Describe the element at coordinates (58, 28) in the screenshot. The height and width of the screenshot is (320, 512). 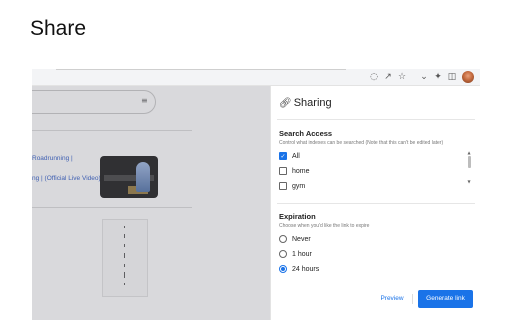
I see `page-heading: Share` at that location.